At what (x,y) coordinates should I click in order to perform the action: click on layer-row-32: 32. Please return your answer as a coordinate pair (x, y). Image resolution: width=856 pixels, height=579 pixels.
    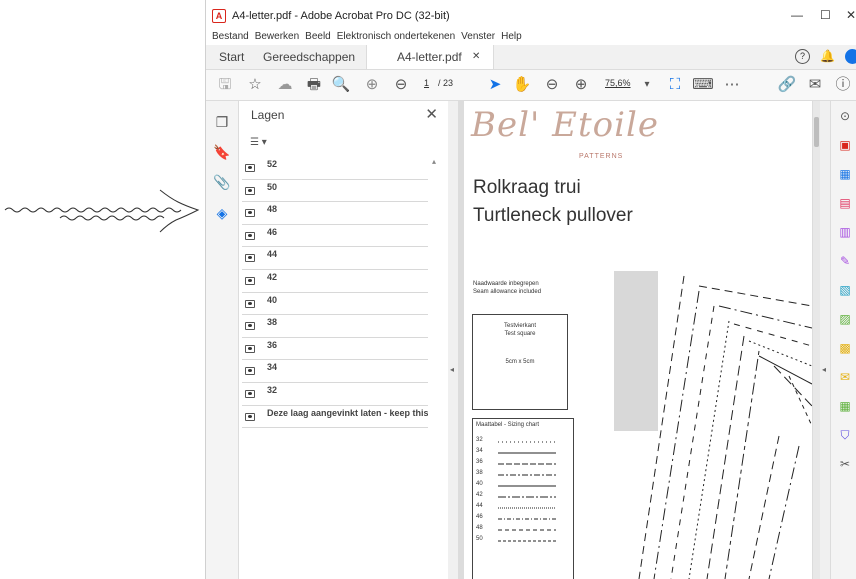
    Looking at the image, I should click on (335, 394).